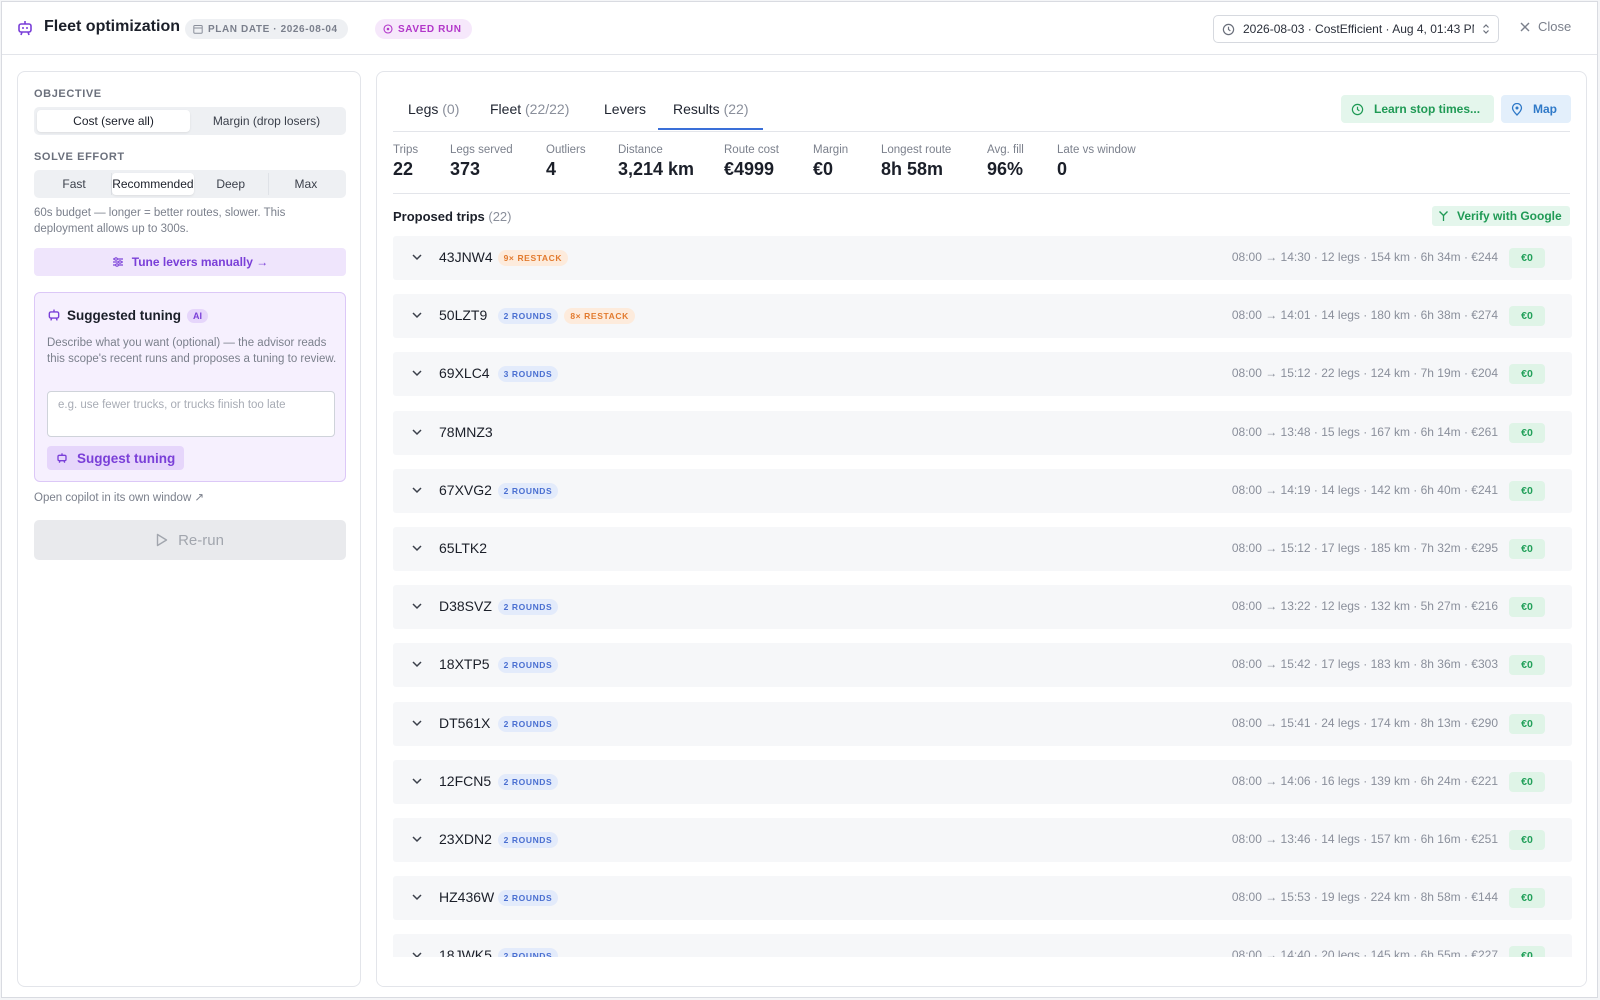 The height and width of the screenshot is (1000, 1600). Describe the element at coordinates (25, 28) in the screenshot. I see `robot-icon` at that location.